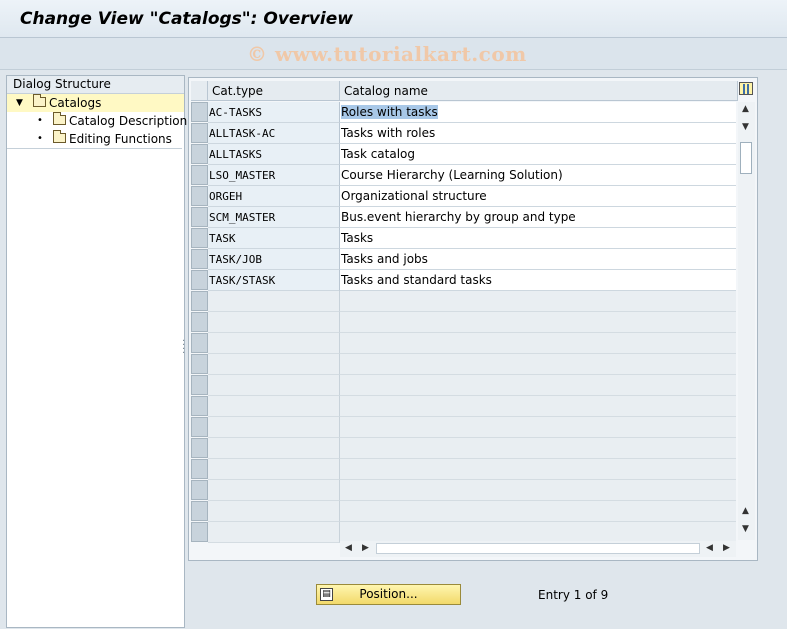 The width and height of the screenshot is (787, 629). What do you see at coordinates (274, 196) in the screenshot?
I see `cell-cat-type: ORGEH` at bounding box center [274, 196].